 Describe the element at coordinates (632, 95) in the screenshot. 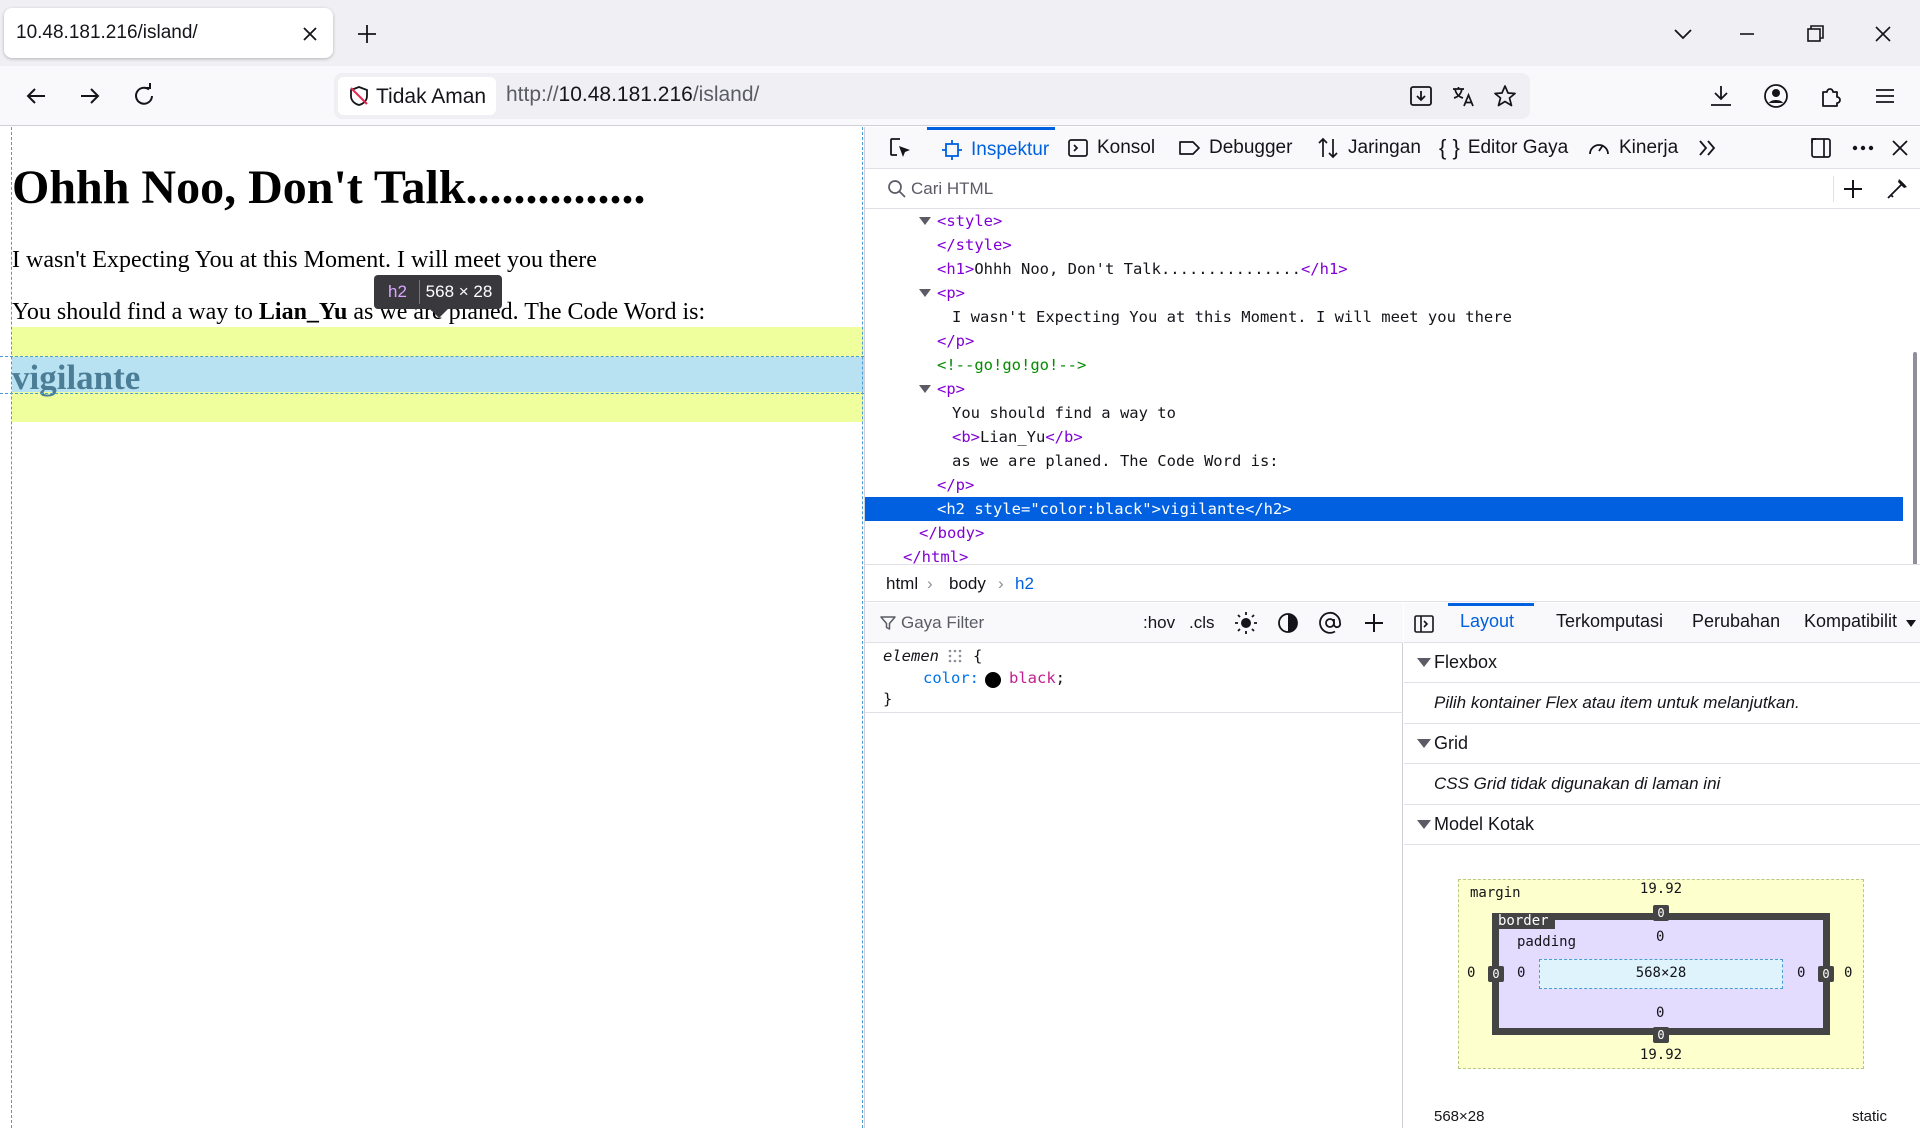

I see `url-text: http://10.48.181.216/island/` at that location.